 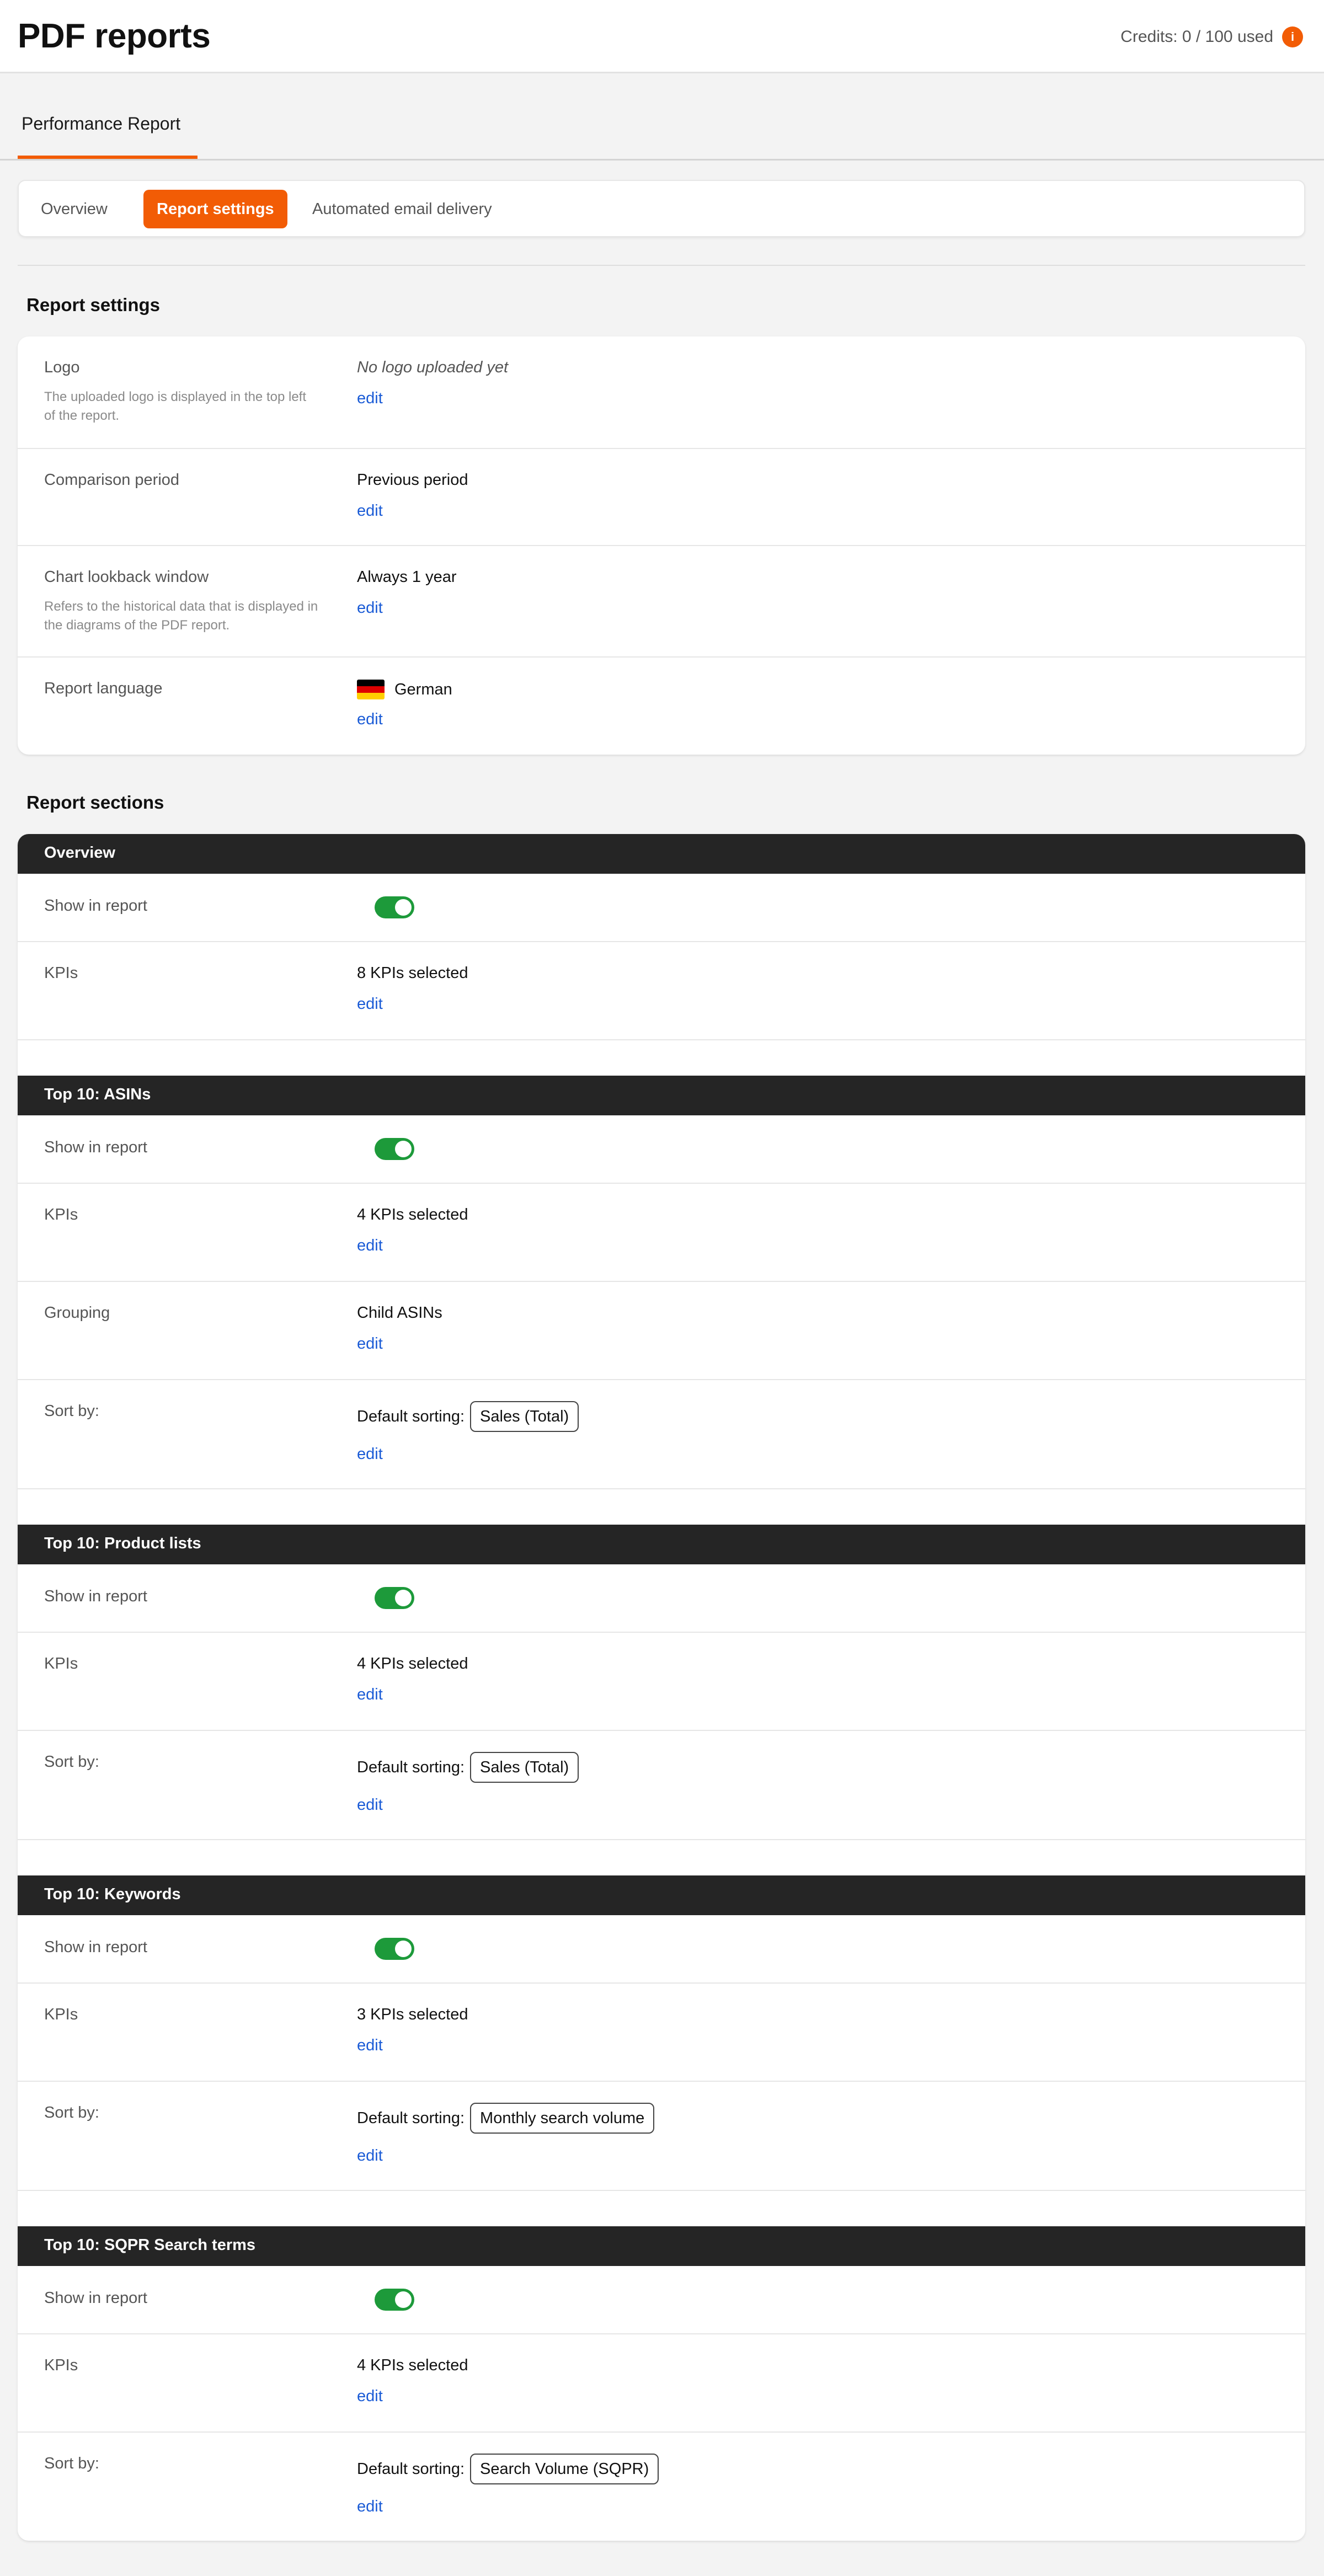 I want to click on row-kpis: KPIs 8 KPIs selected edit, so click(x=661, y=990).